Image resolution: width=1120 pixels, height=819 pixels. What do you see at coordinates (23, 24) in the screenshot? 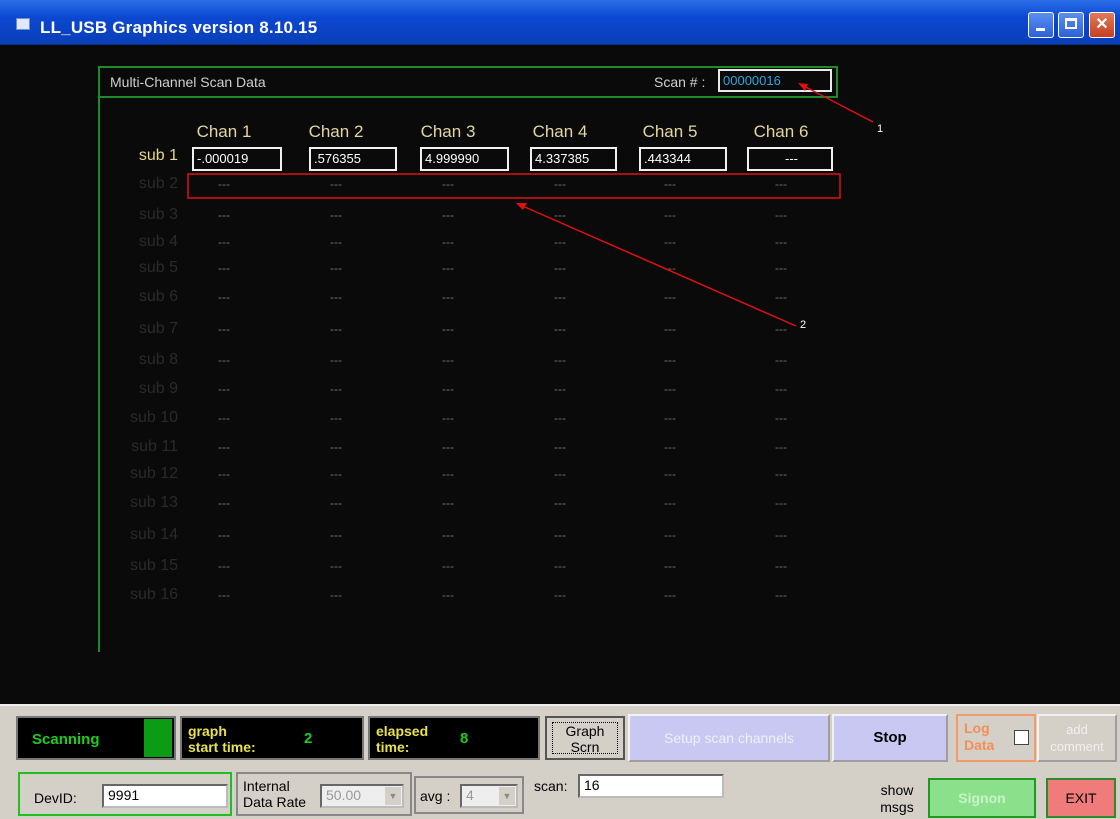
I see `app-icon` at bounding box center [23, 24].